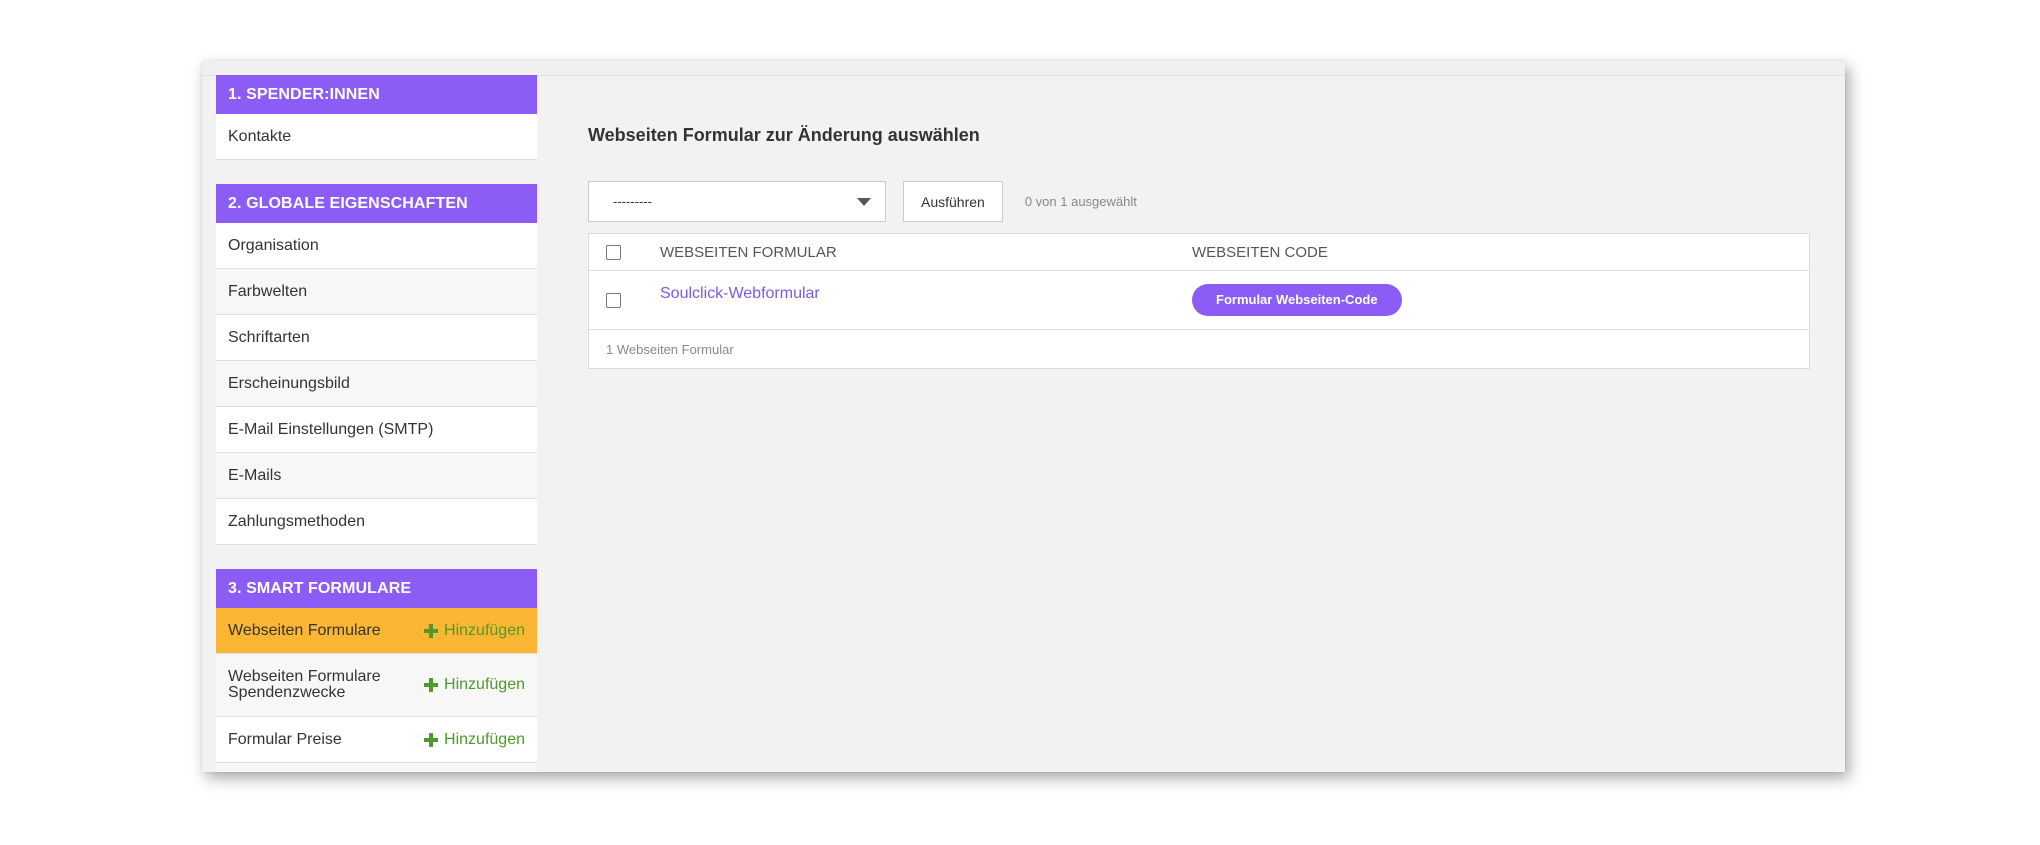 This screenshot has width=2040, height=845. What do you see at coordinates (737, 201) in the screenshot?
I see `action-select: ---------` at bounding box center [737, 201].